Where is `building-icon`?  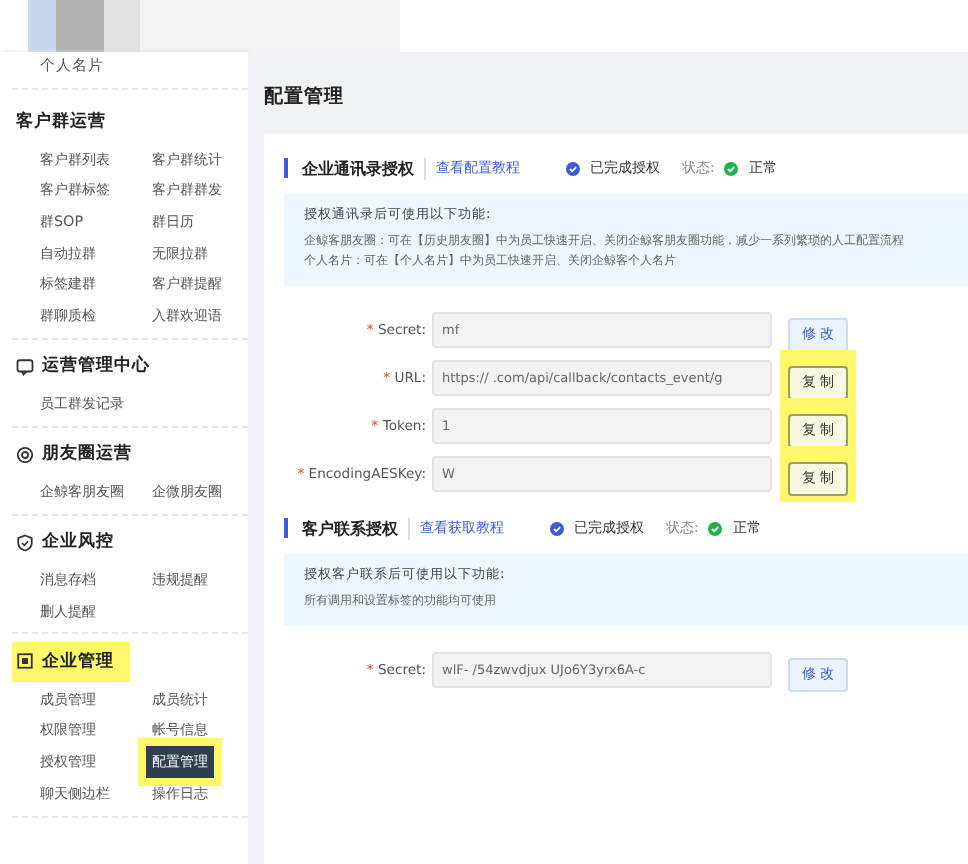 building-icon is located at coordinates (25, 661).